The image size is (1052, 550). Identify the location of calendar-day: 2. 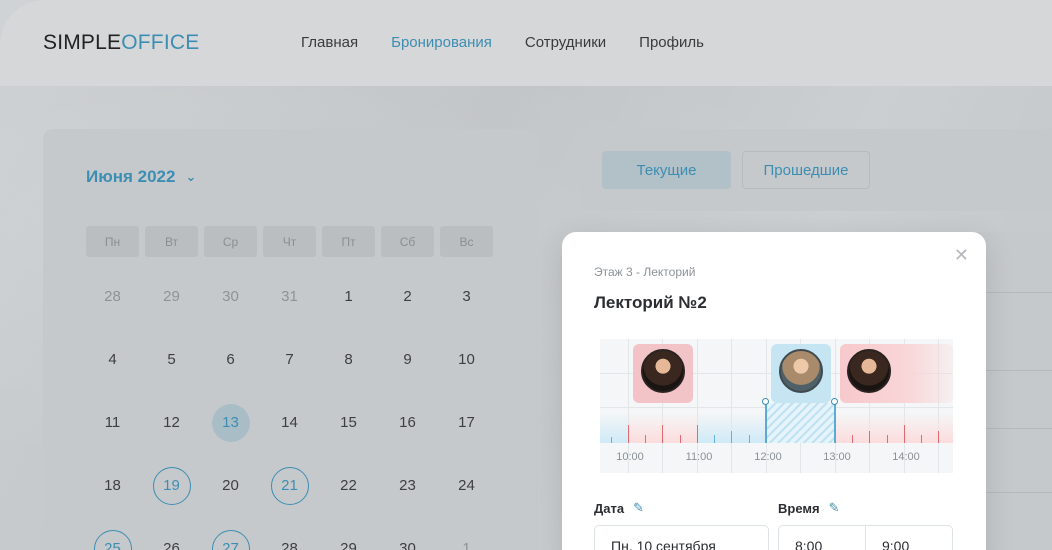
(407, 296).